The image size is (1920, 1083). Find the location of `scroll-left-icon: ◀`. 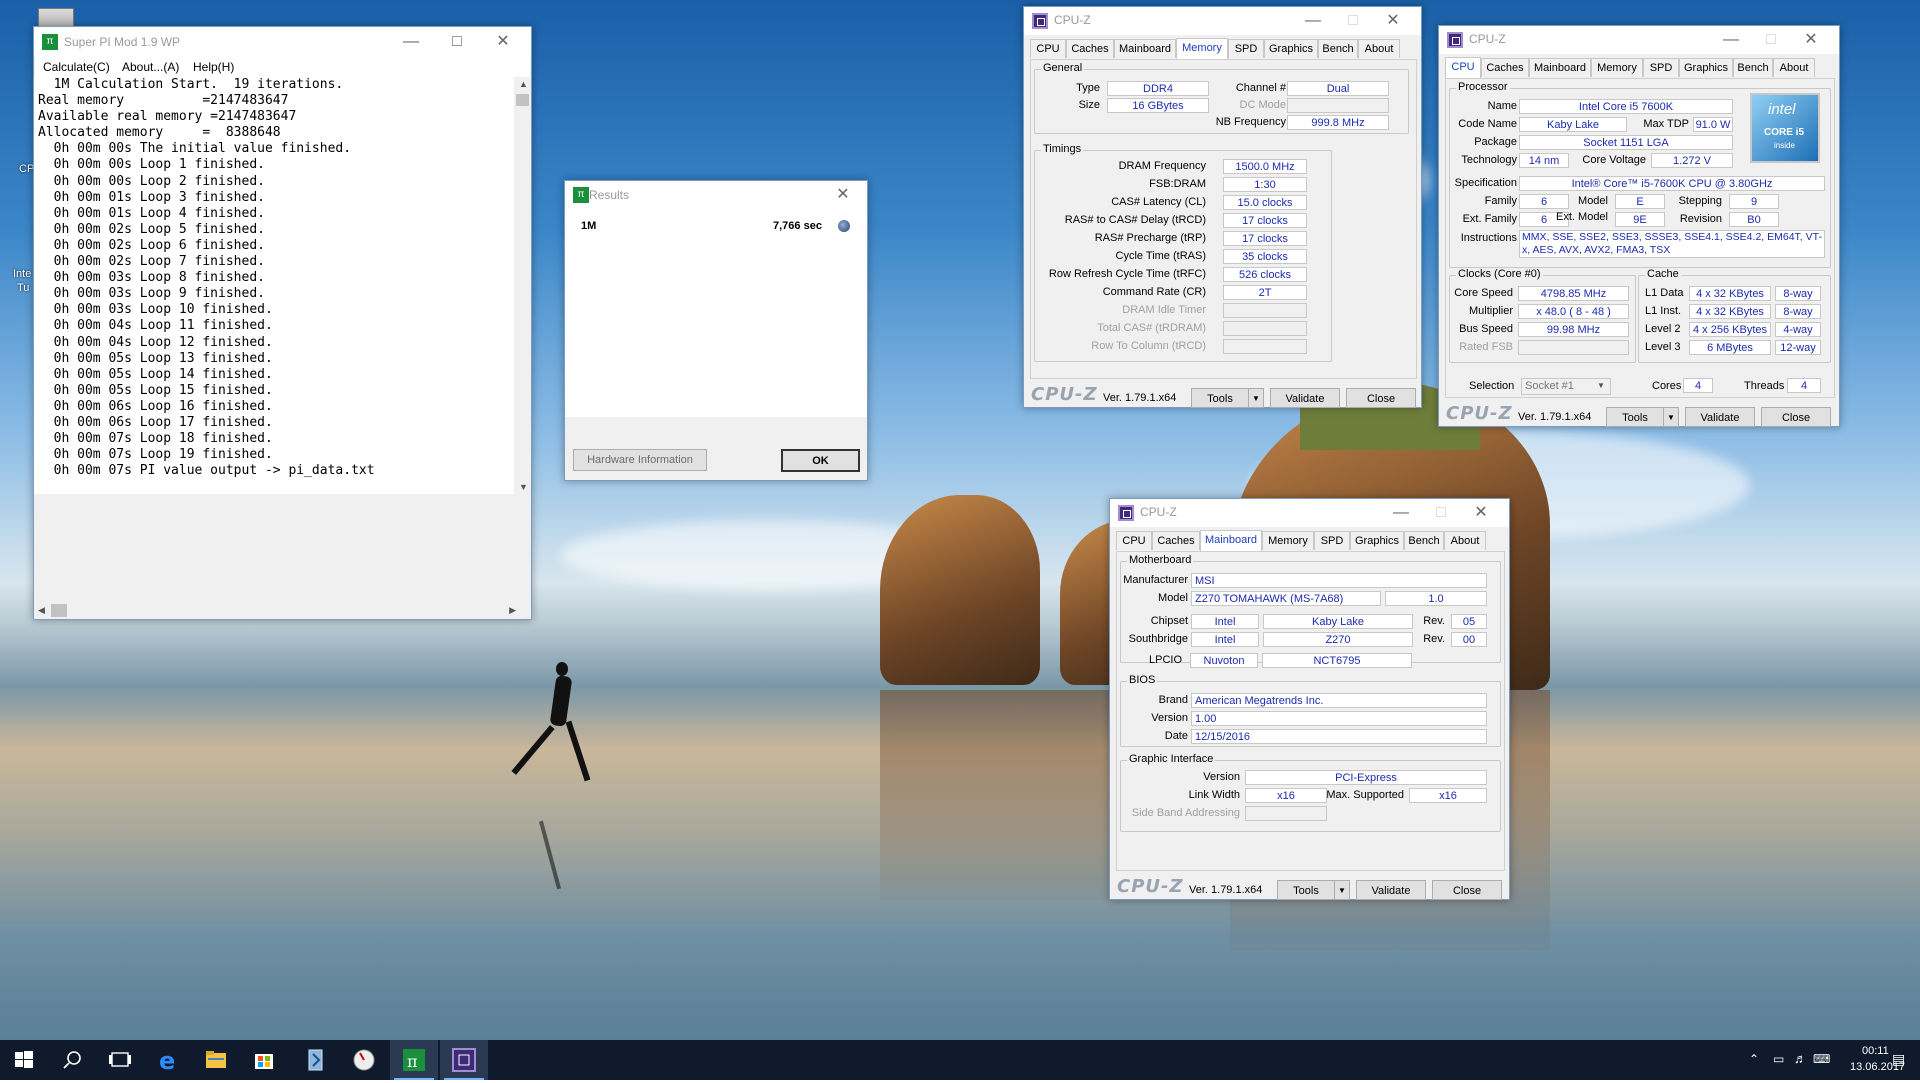

scroll-left-icon: ◀ is located at coordinates (41, 610).